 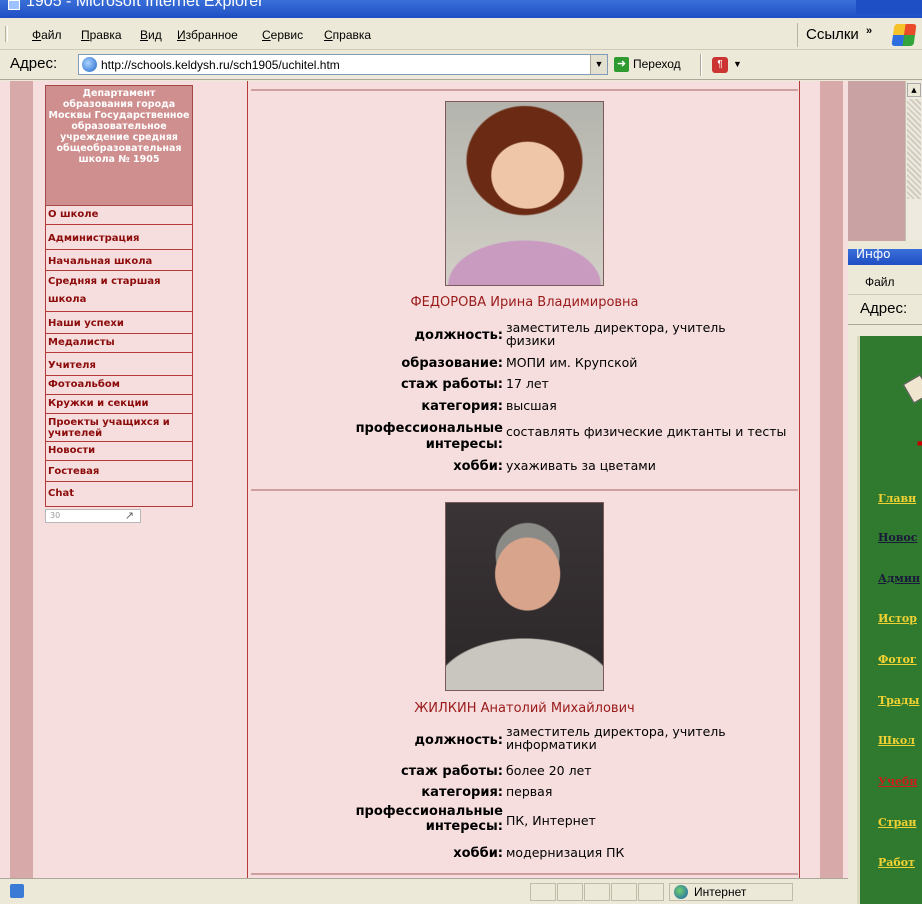 What do you see at coordinates (551, 820) in the screenshot?
I see `field-value: ПК, Интернет` at bounding box center [551, 820].